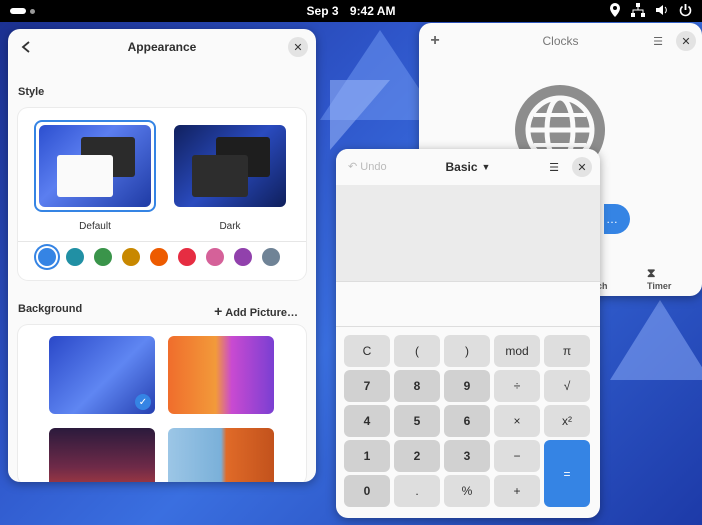 The width and height of the screenshot is (702, 525). Describe the element at coordinates (467, 421) in the screenshot. I see `key-6: 6` at that location.